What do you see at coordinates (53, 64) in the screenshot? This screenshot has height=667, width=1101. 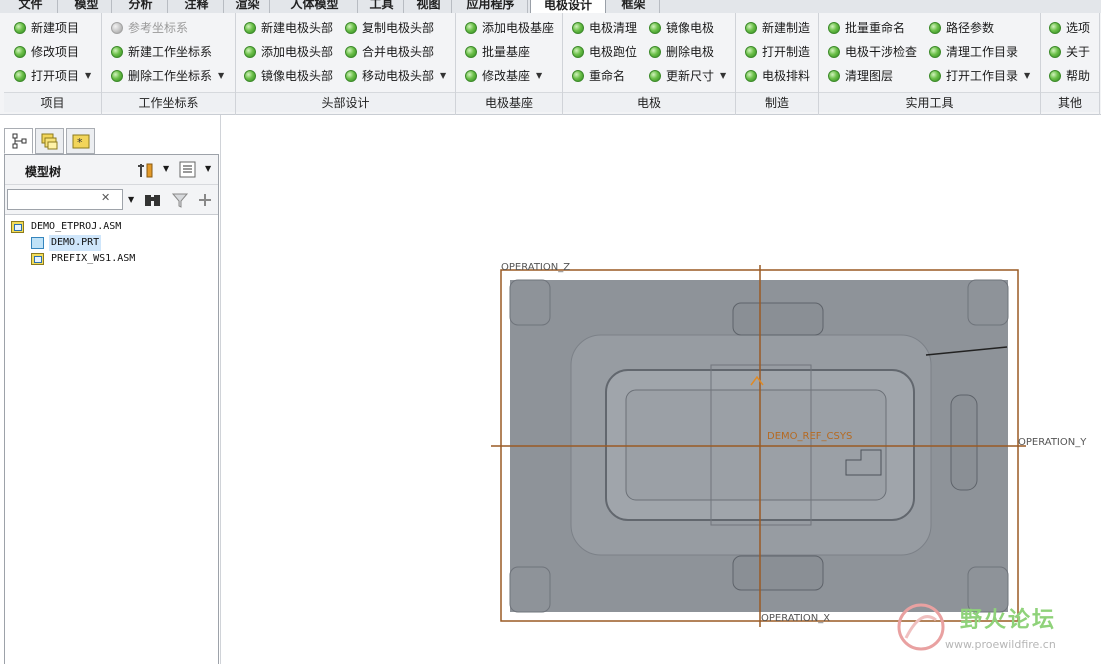 I see `ribbon-group-0: 新建项目 修改项目 打开项目 ▼ 项目` at bounding box center [53, 64].